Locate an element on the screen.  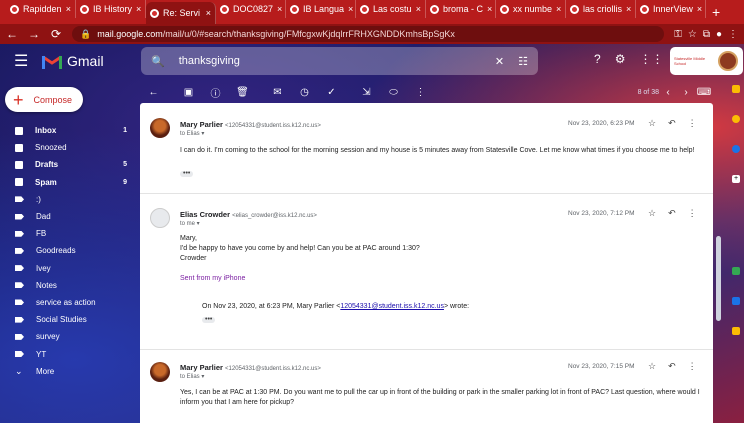
mark-unread-icon: ✉ is located at coordinates (277, 92).